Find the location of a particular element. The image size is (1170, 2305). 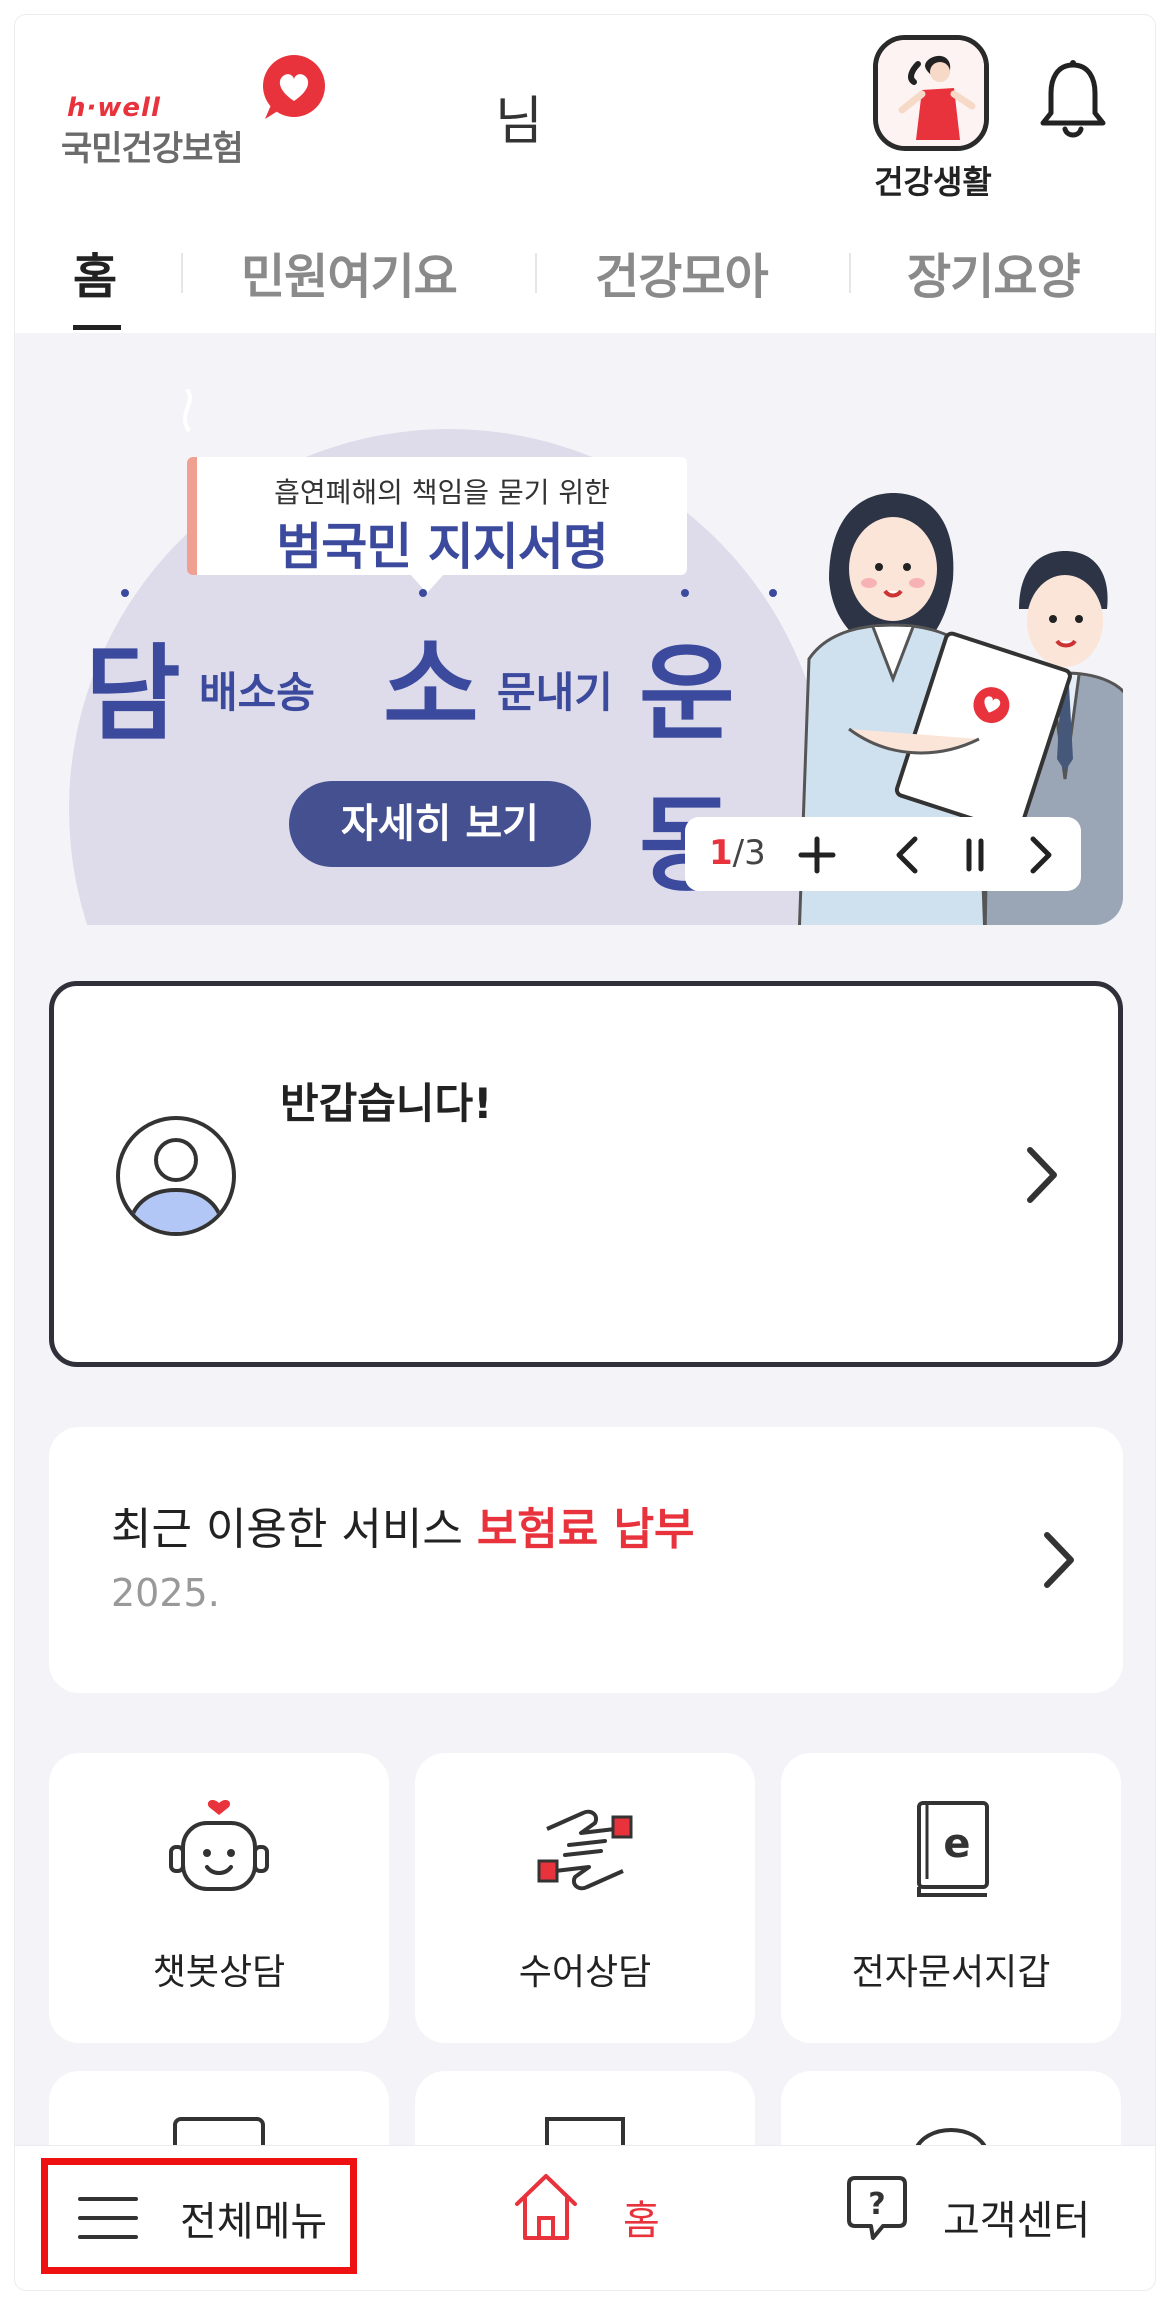

logo-text: 국민건강보험 is located at coordinates (152, 149).